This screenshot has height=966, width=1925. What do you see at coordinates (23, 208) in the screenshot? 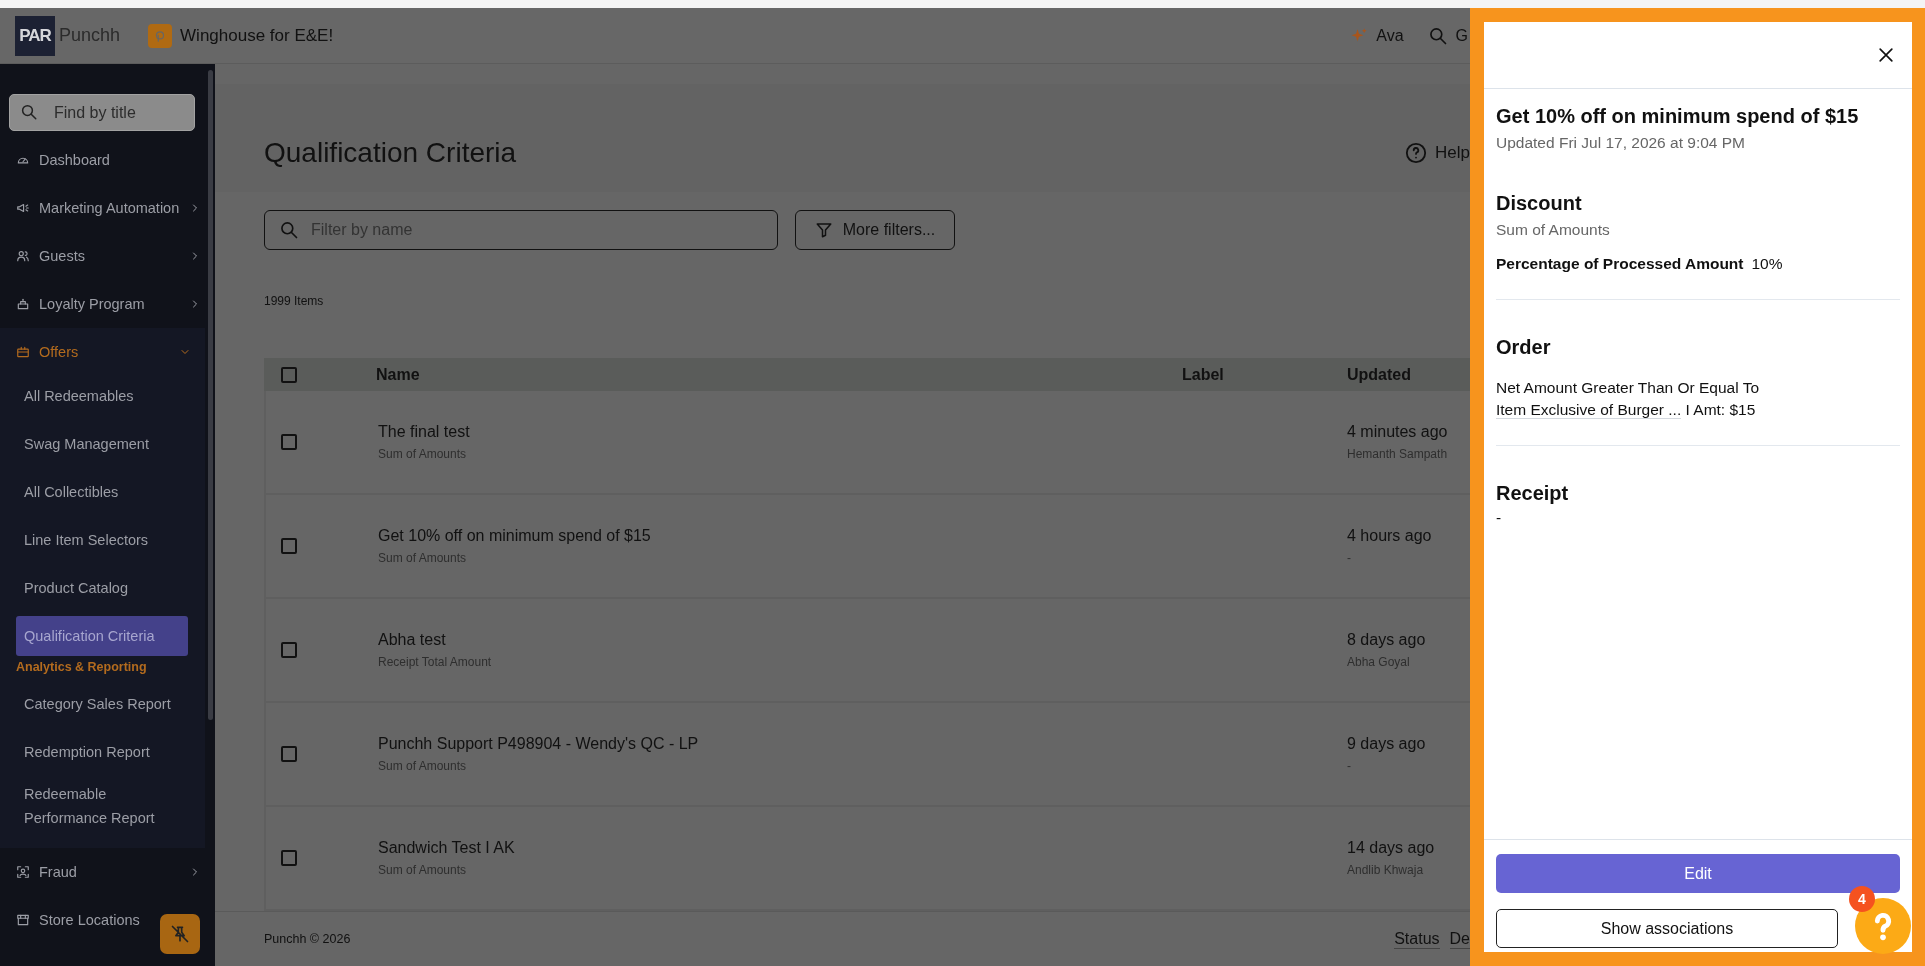
I see `megaphone-icon` at bounding box center [23, 208].